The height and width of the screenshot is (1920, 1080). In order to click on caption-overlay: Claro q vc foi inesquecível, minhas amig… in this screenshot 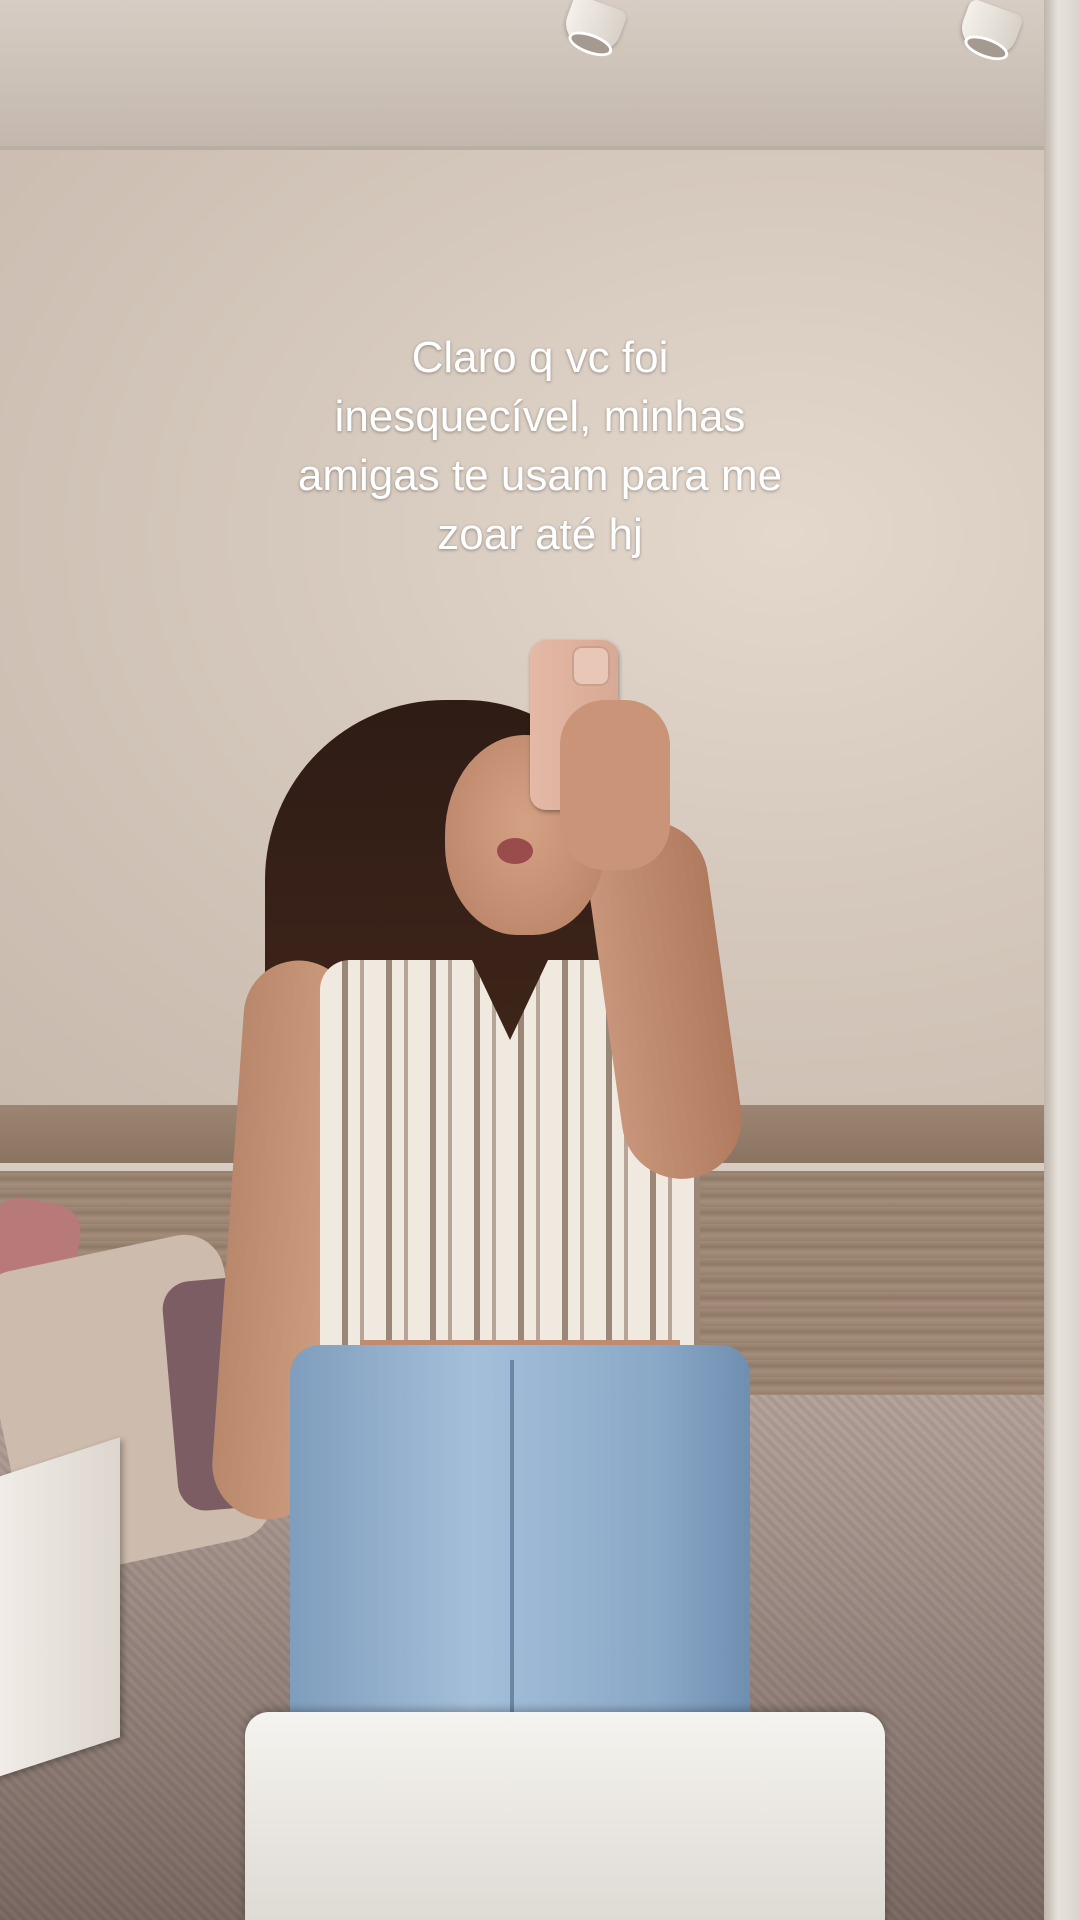, I will do `click(540, 446)`.